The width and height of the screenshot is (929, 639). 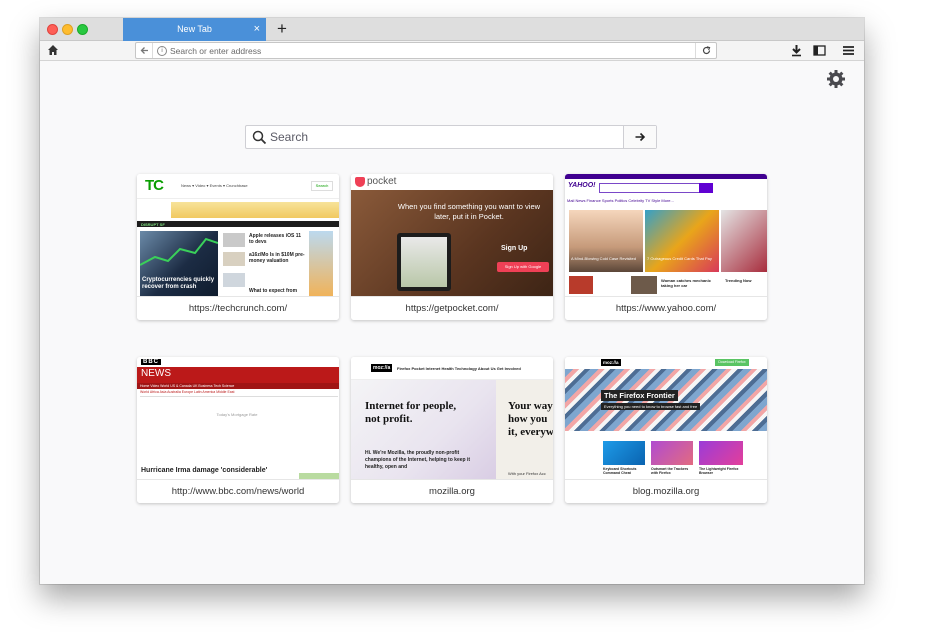 I want to click on search-box, so click(x=451, y=137).